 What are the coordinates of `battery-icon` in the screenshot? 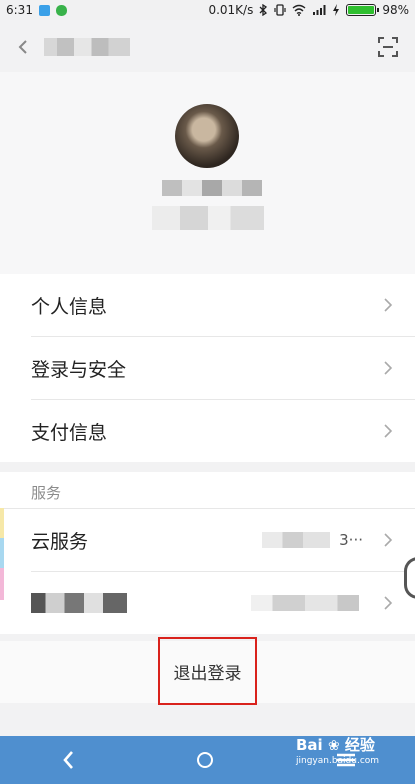 It's located at (363, 10).